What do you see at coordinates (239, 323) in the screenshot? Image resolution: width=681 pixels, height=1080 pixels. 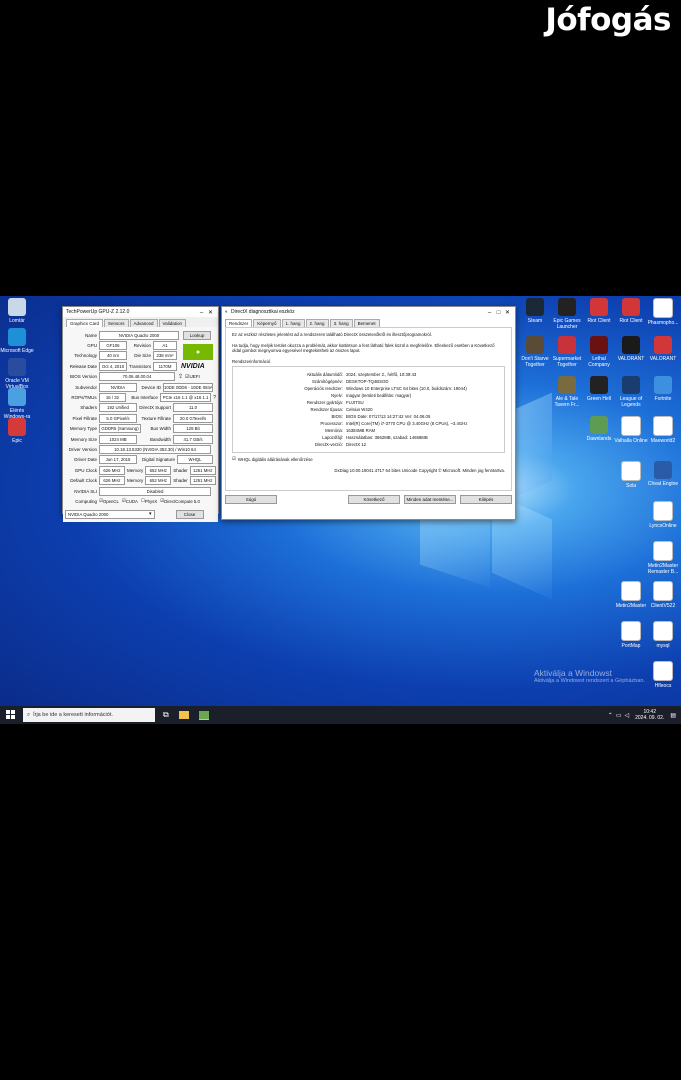 I see `tab-rendszer: Rendszer` at bounding box center [239, 323].